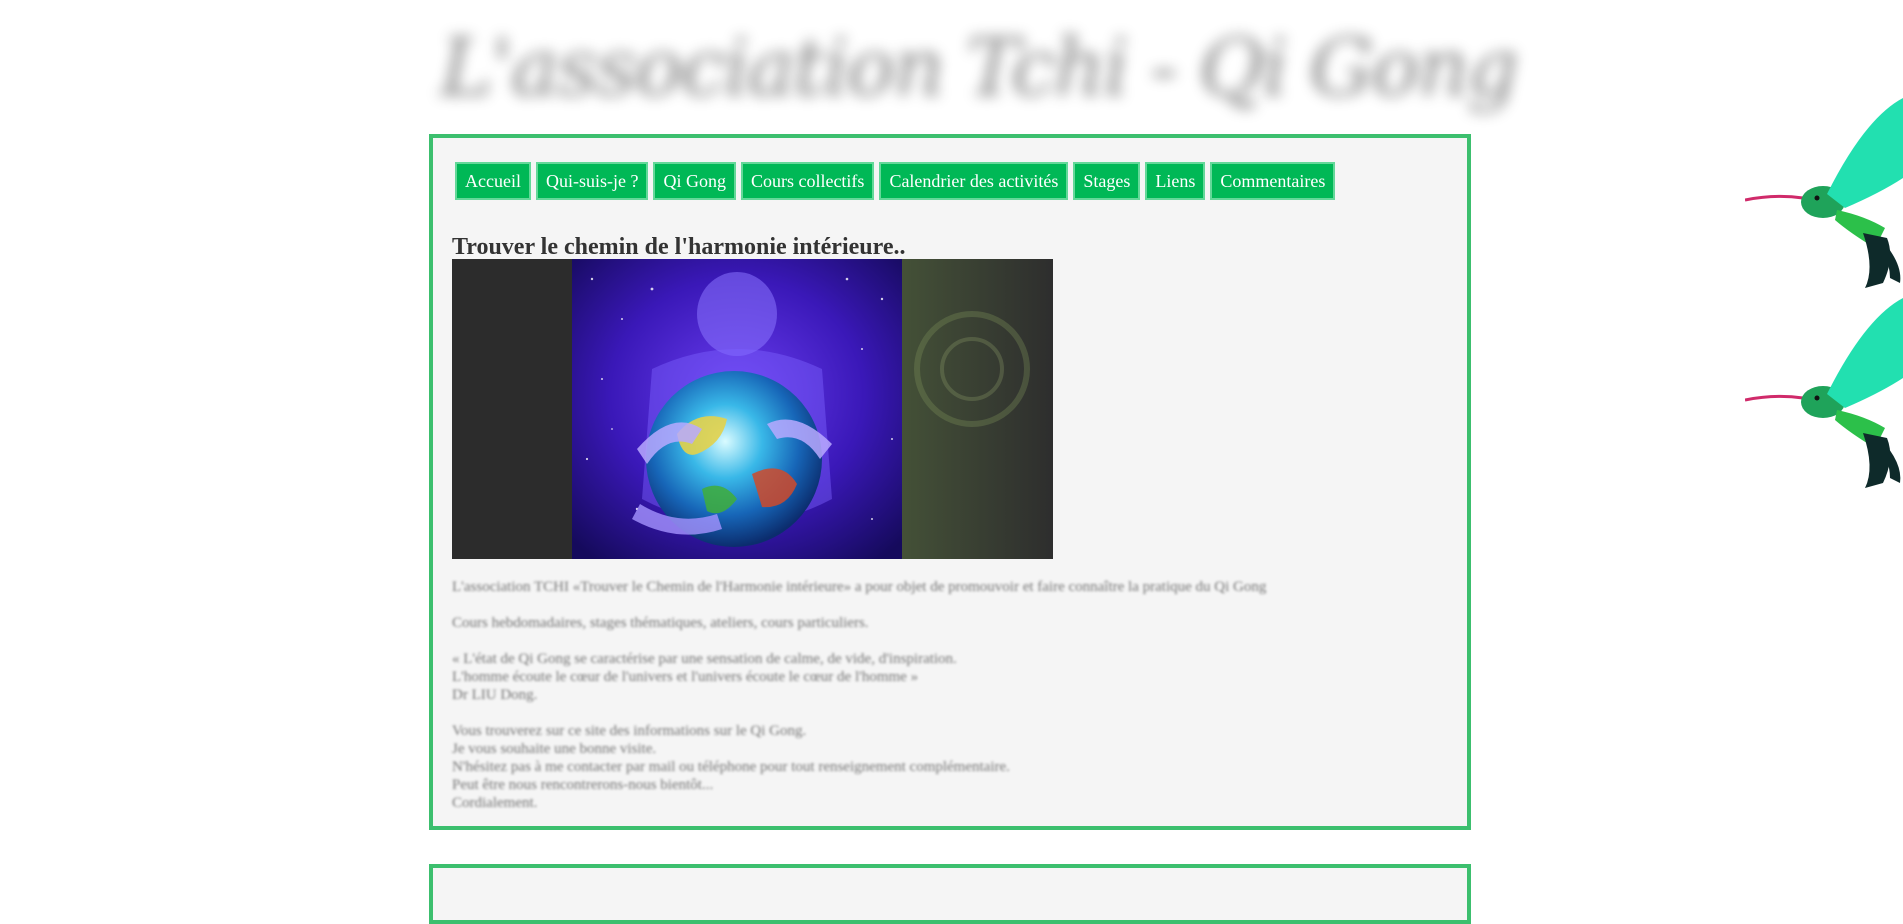  Describe the element at coordinates (493, 181) in the screenshot. I see `nav-item-accueil: Accueil` at that location.